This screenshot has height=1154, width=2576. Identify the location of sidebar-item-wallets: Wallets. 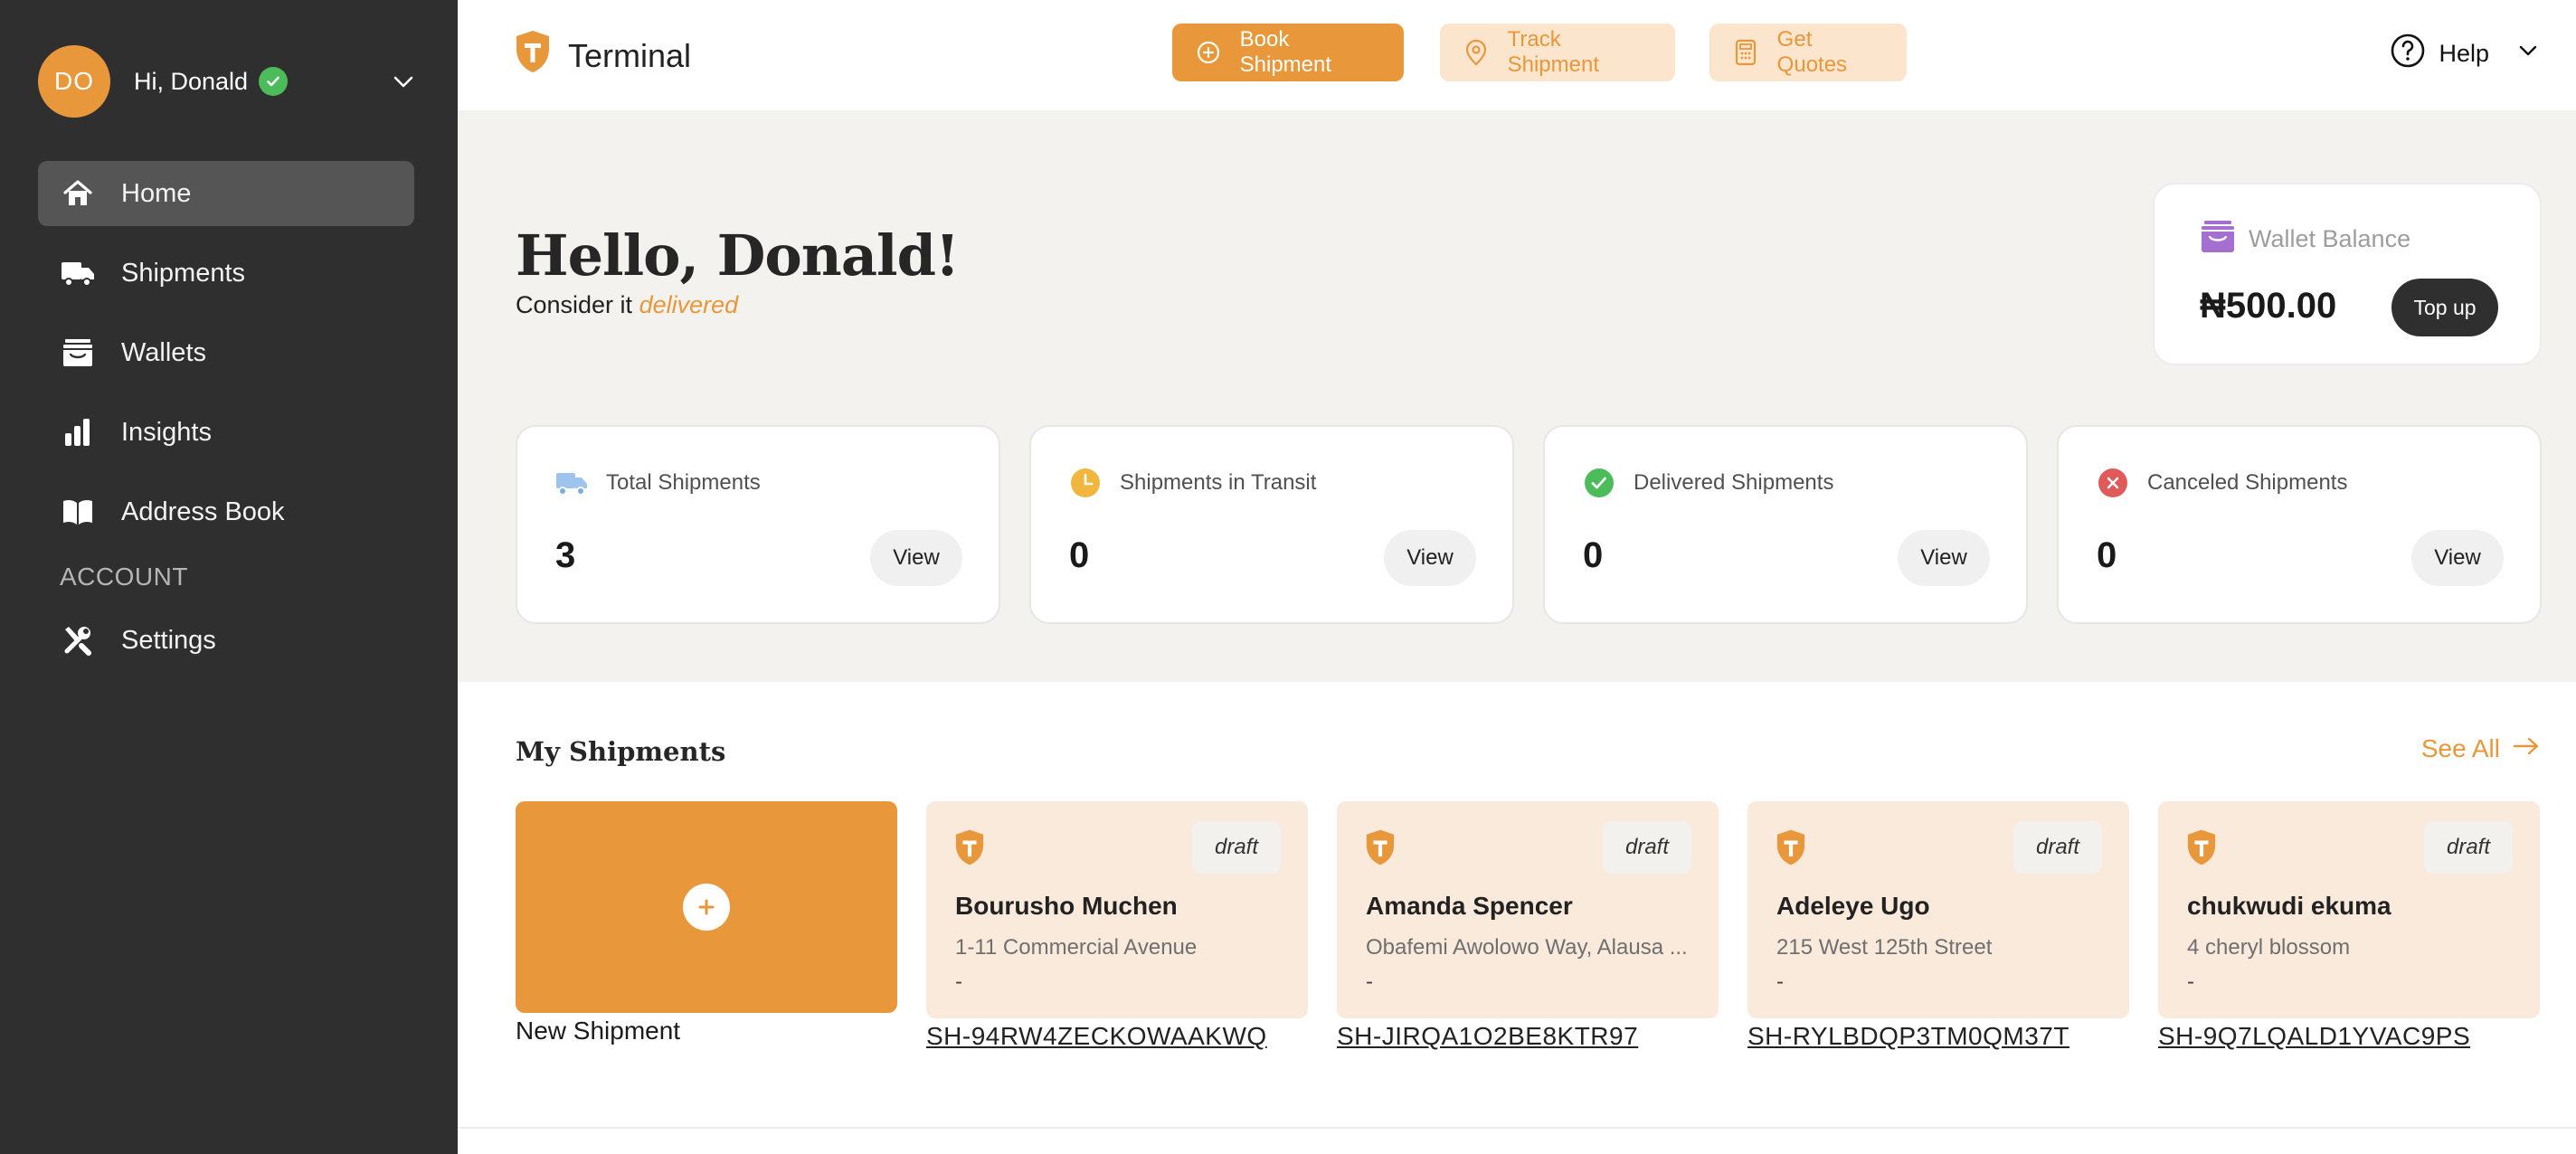
(226, 352).